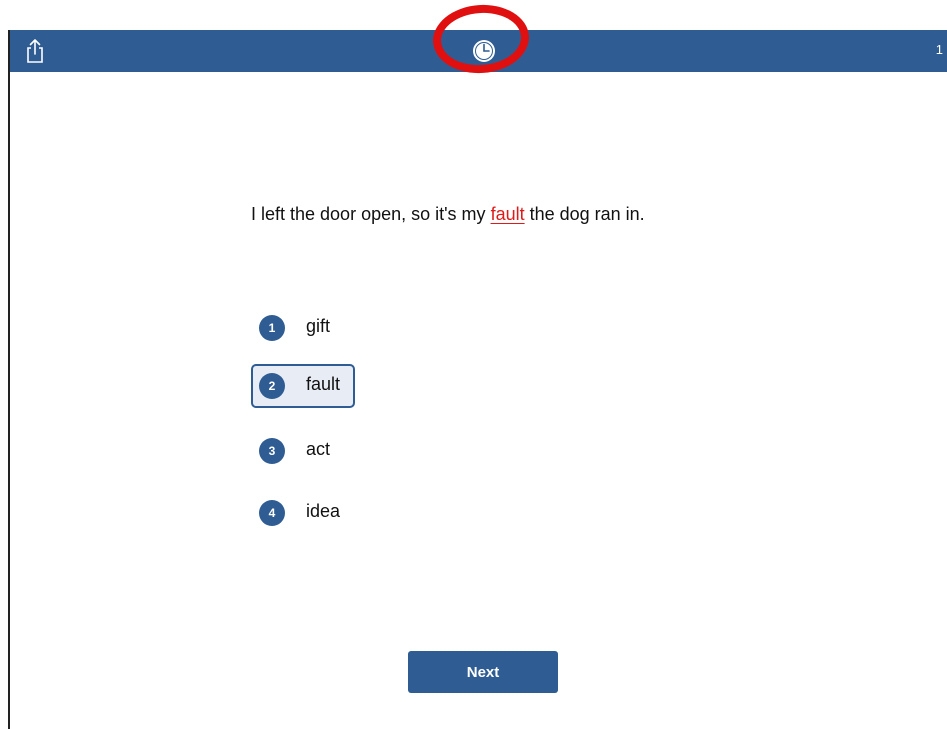 The height and width of the screenshot is (729, 947). I want to click on option-label: act, so click(318, 449).